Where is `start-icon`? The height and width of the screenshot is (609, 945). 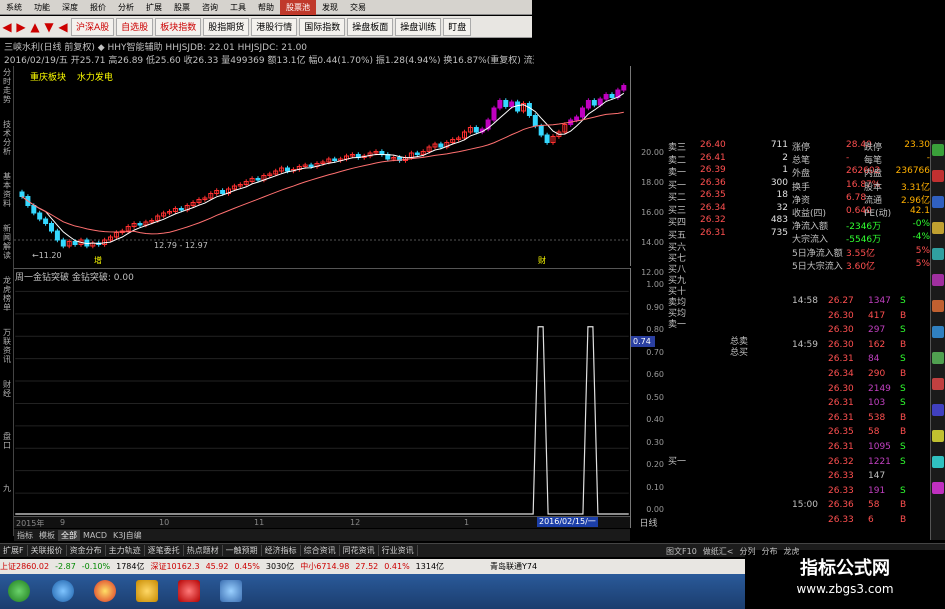
start-icon is located at coordinates (19, 591).